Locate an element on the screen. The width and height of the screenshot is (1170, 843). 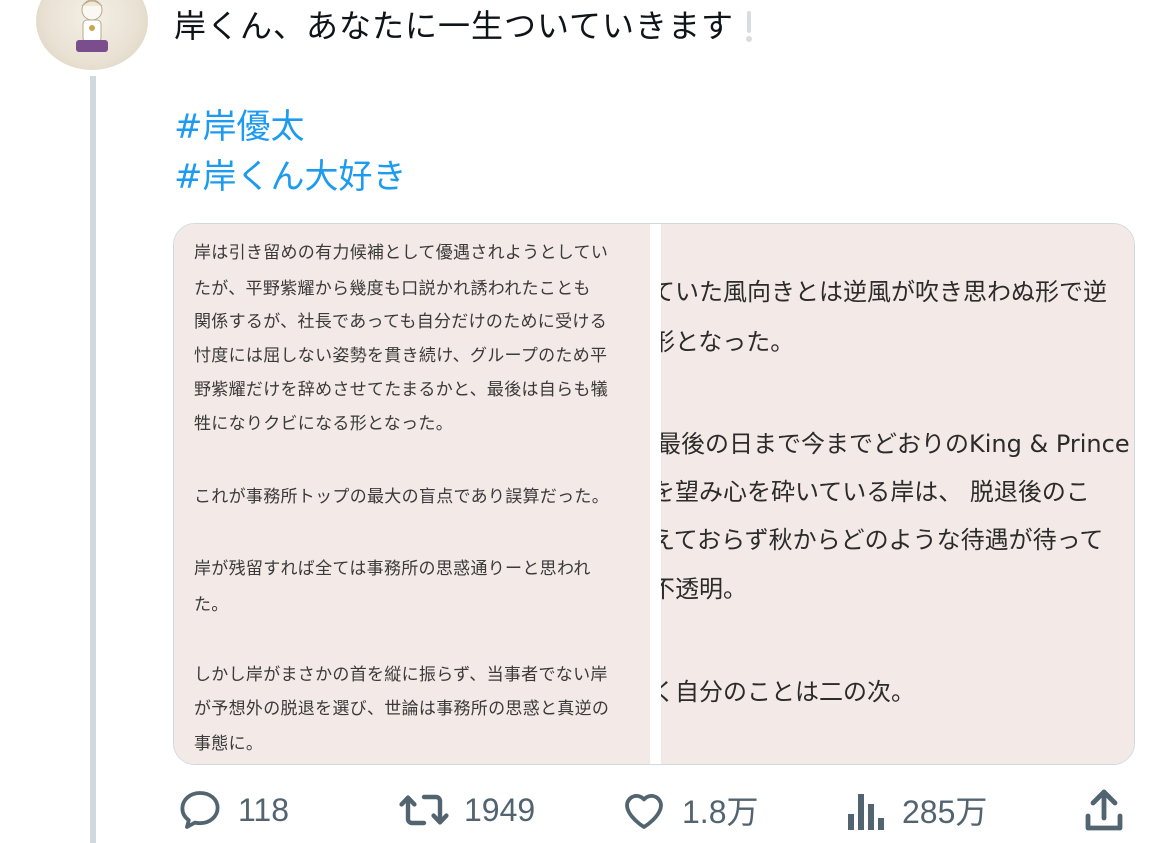
retweet-icon is located at coordinates (424, 810).